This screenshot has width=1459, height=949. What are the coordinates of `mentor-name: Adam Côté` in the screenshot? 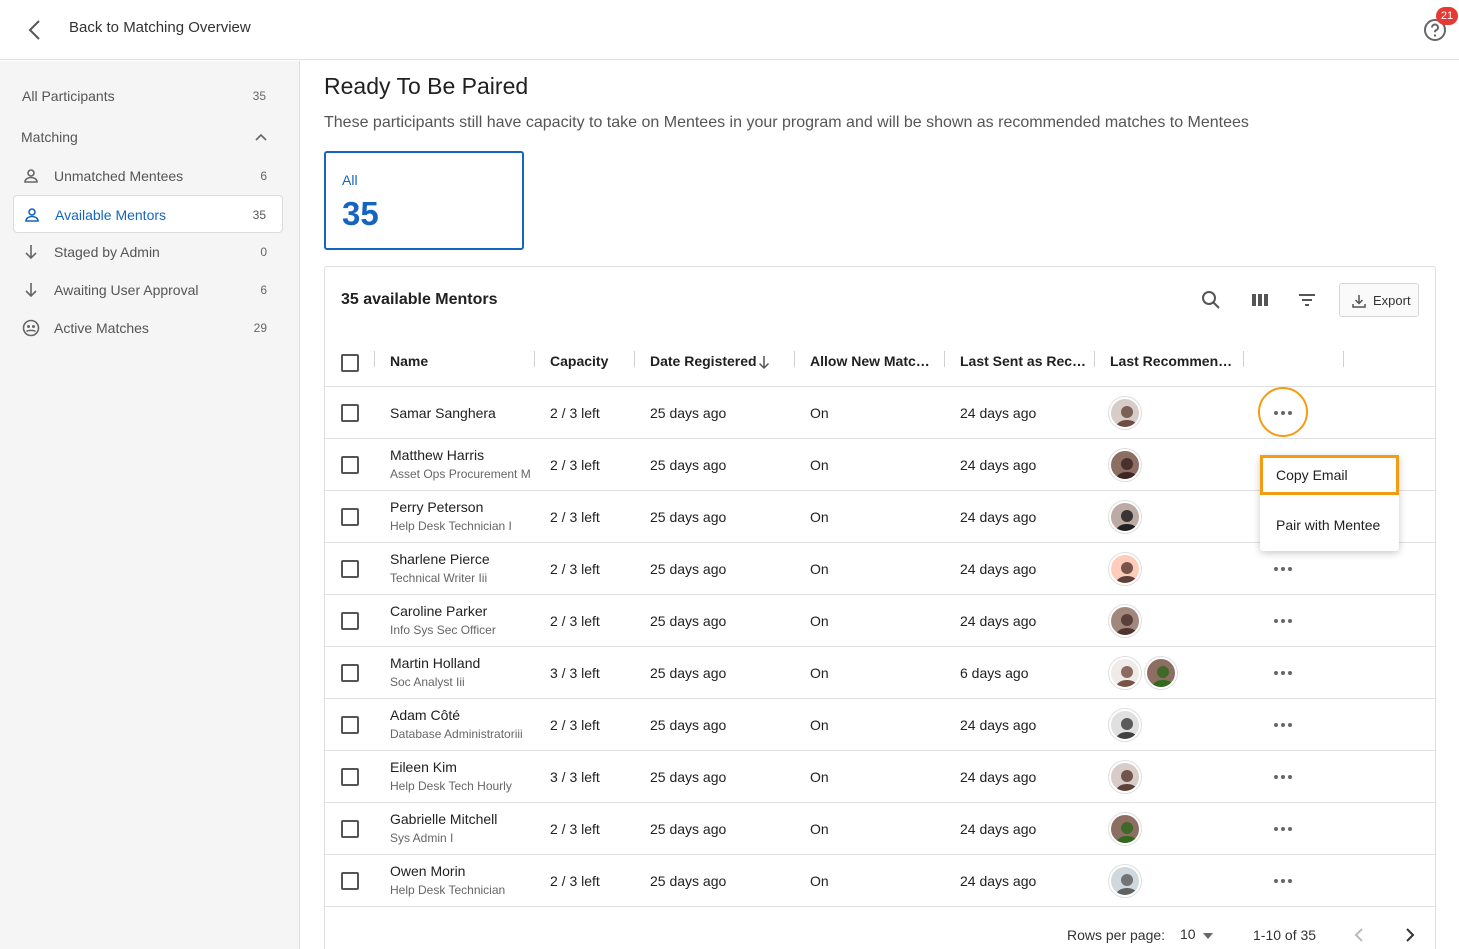 It's located at (425, 715).